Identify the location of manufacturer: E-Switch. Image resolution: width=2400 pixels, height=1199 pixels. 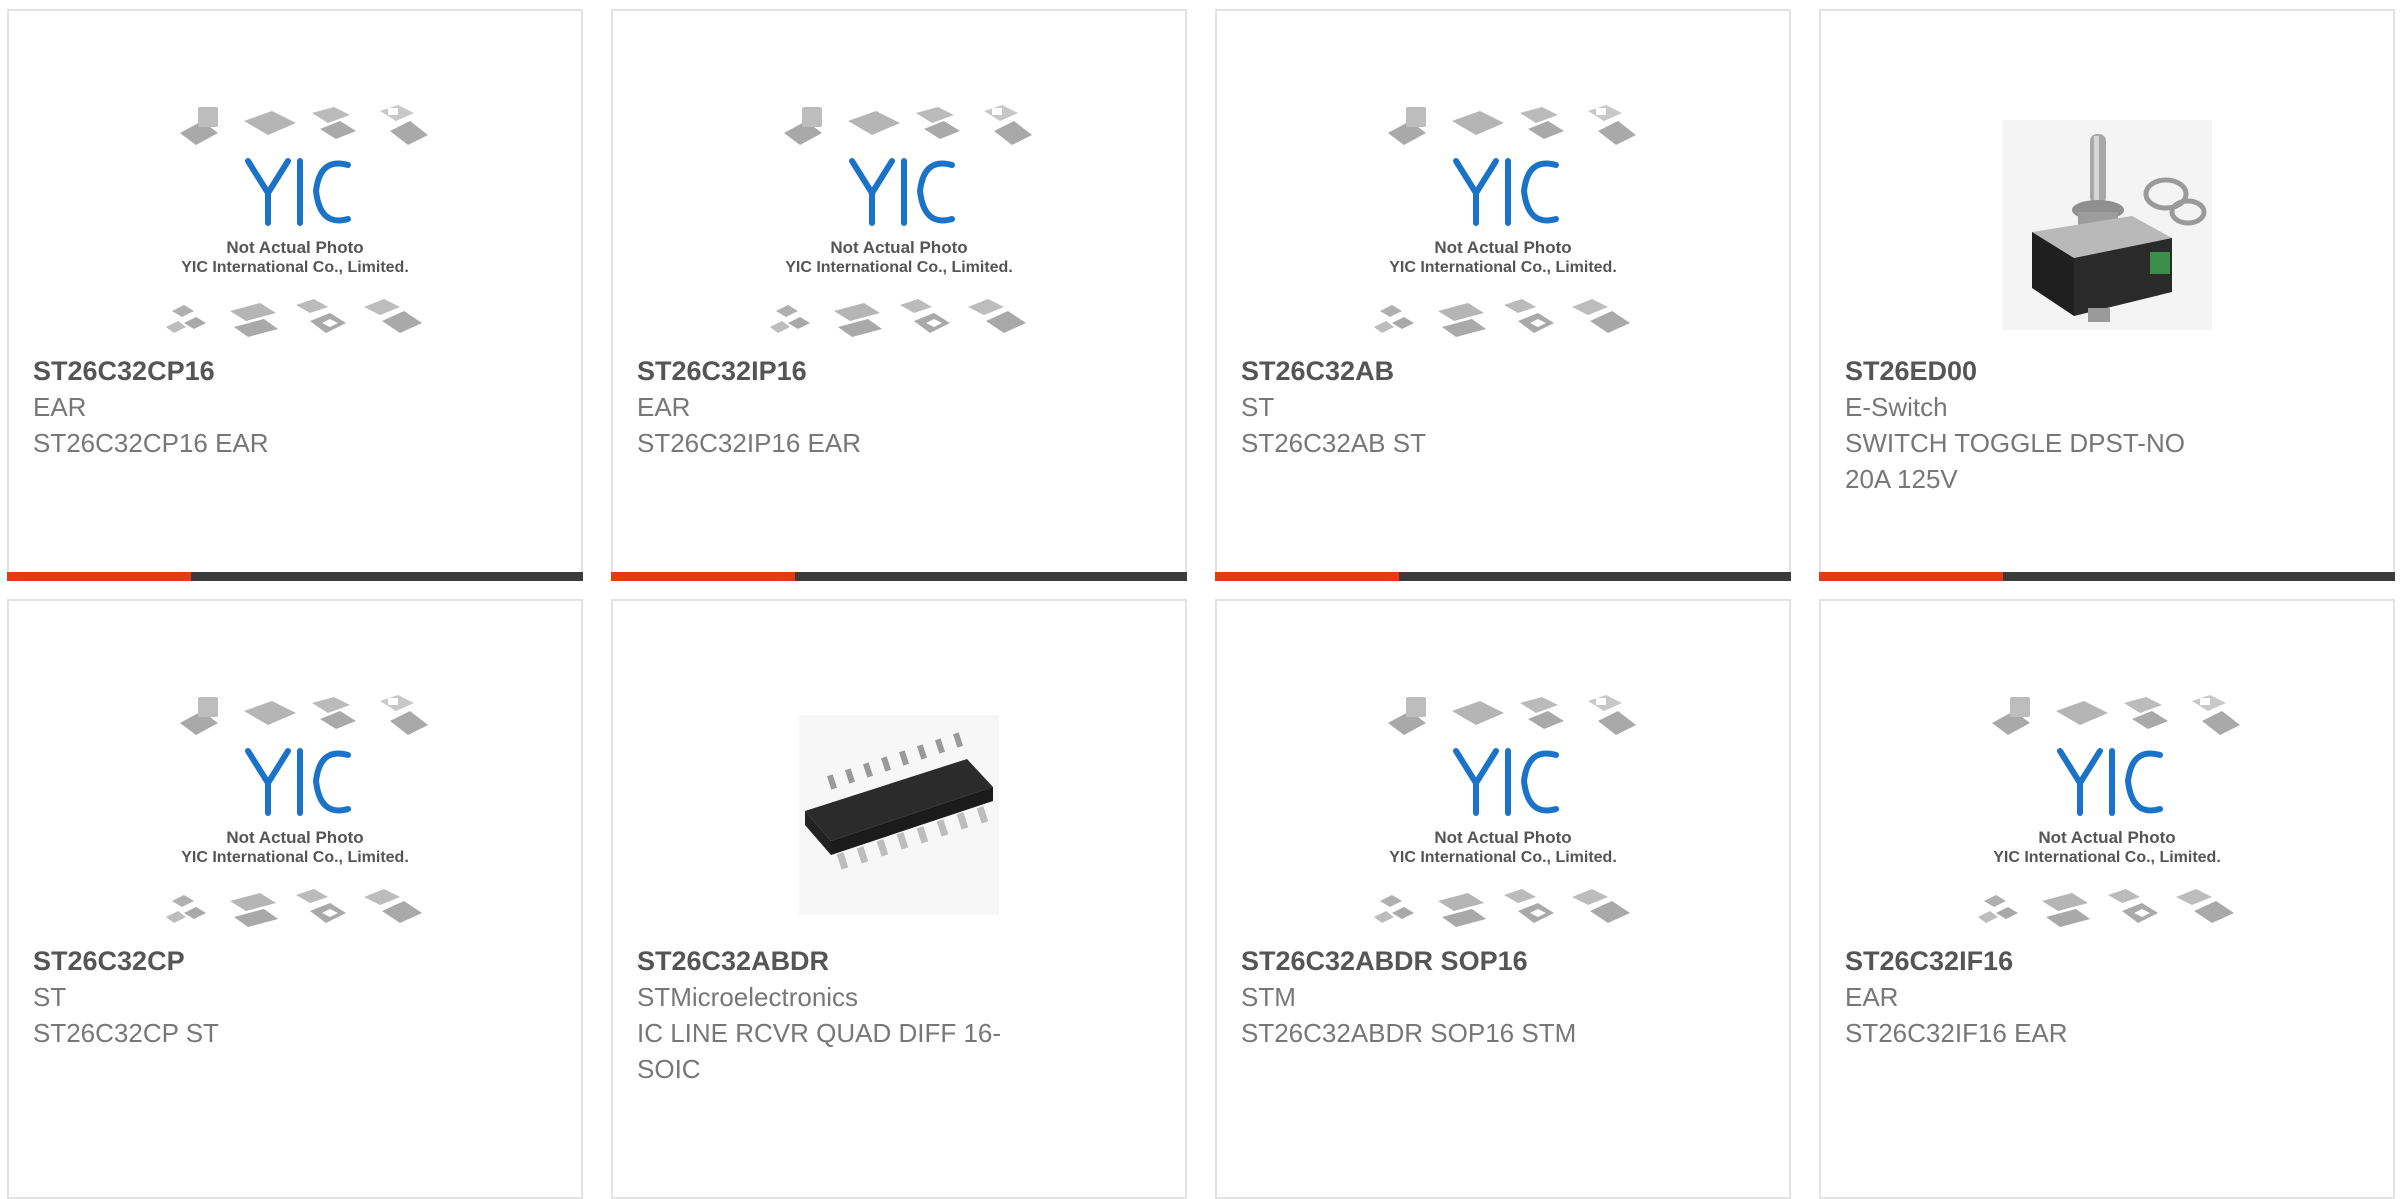
(1896, 407).